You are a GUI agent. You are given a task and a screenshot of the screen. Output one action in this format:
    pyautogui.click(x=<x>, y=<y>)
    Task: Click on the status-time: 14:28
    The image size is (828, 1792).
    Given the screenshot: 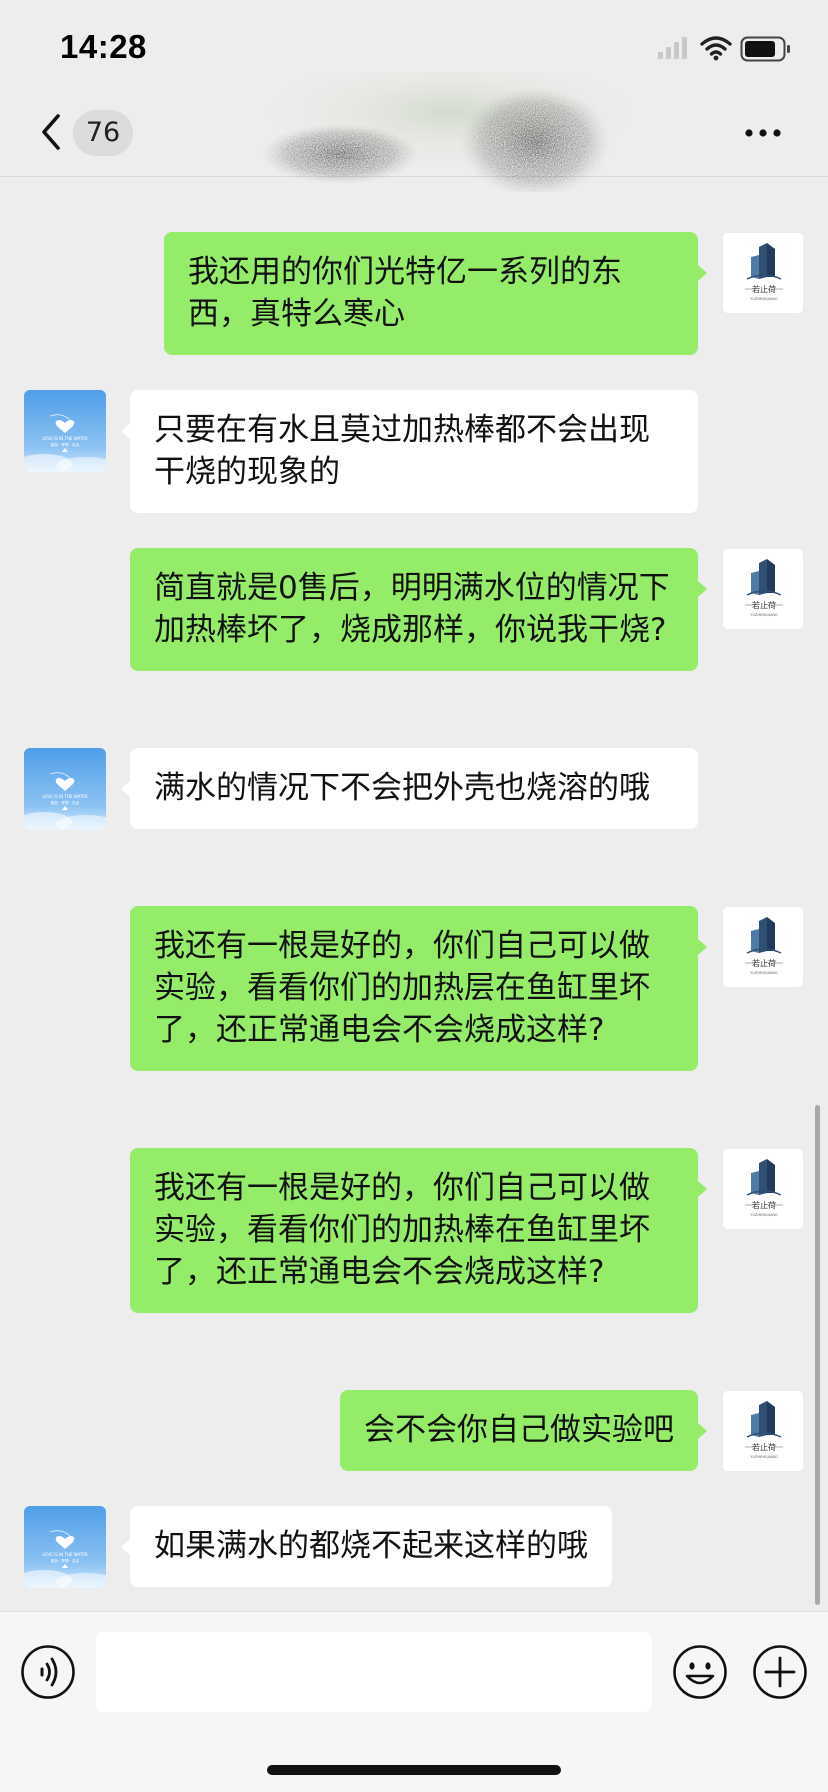 What is the action you would take?
    pyautogui.click(x=103, y=46)
    